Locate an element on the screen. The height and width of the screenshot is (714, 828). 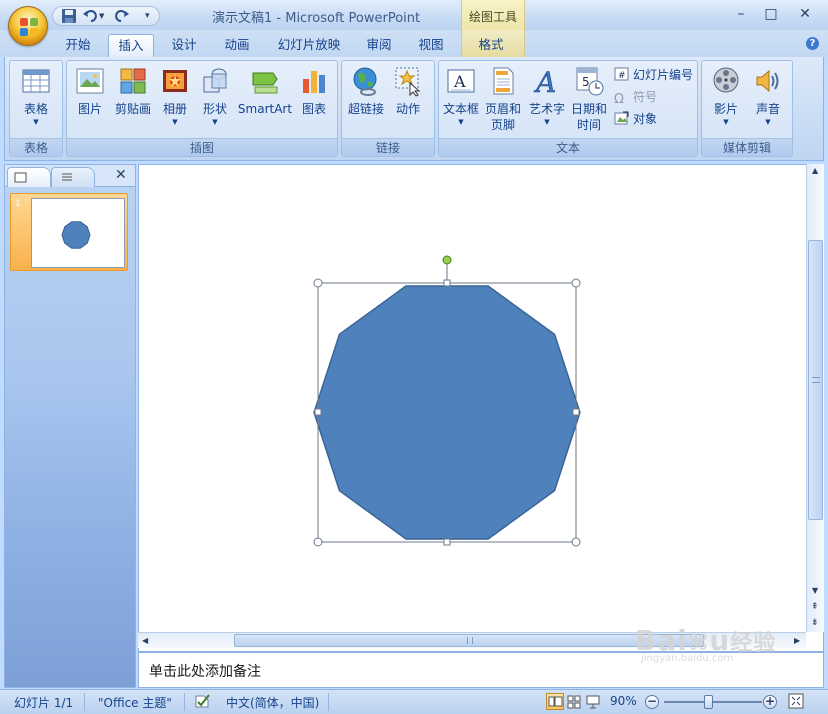
close-button: ✕ is located at coordinates (805, 14).